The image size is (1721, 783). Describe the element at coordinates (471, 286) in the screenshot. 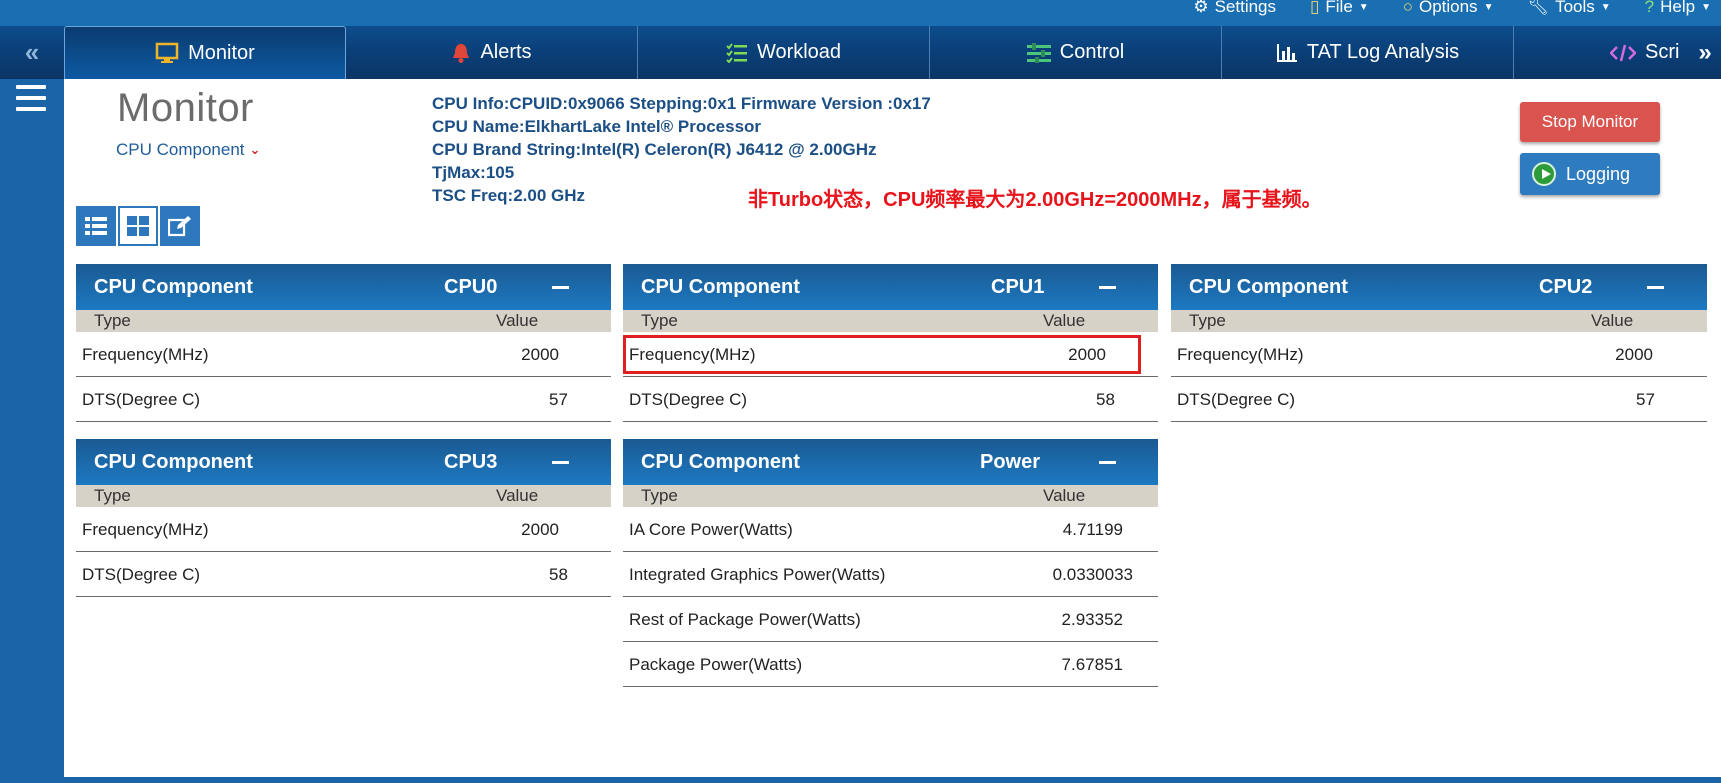

I see `panel-name: CPU0` at that location.